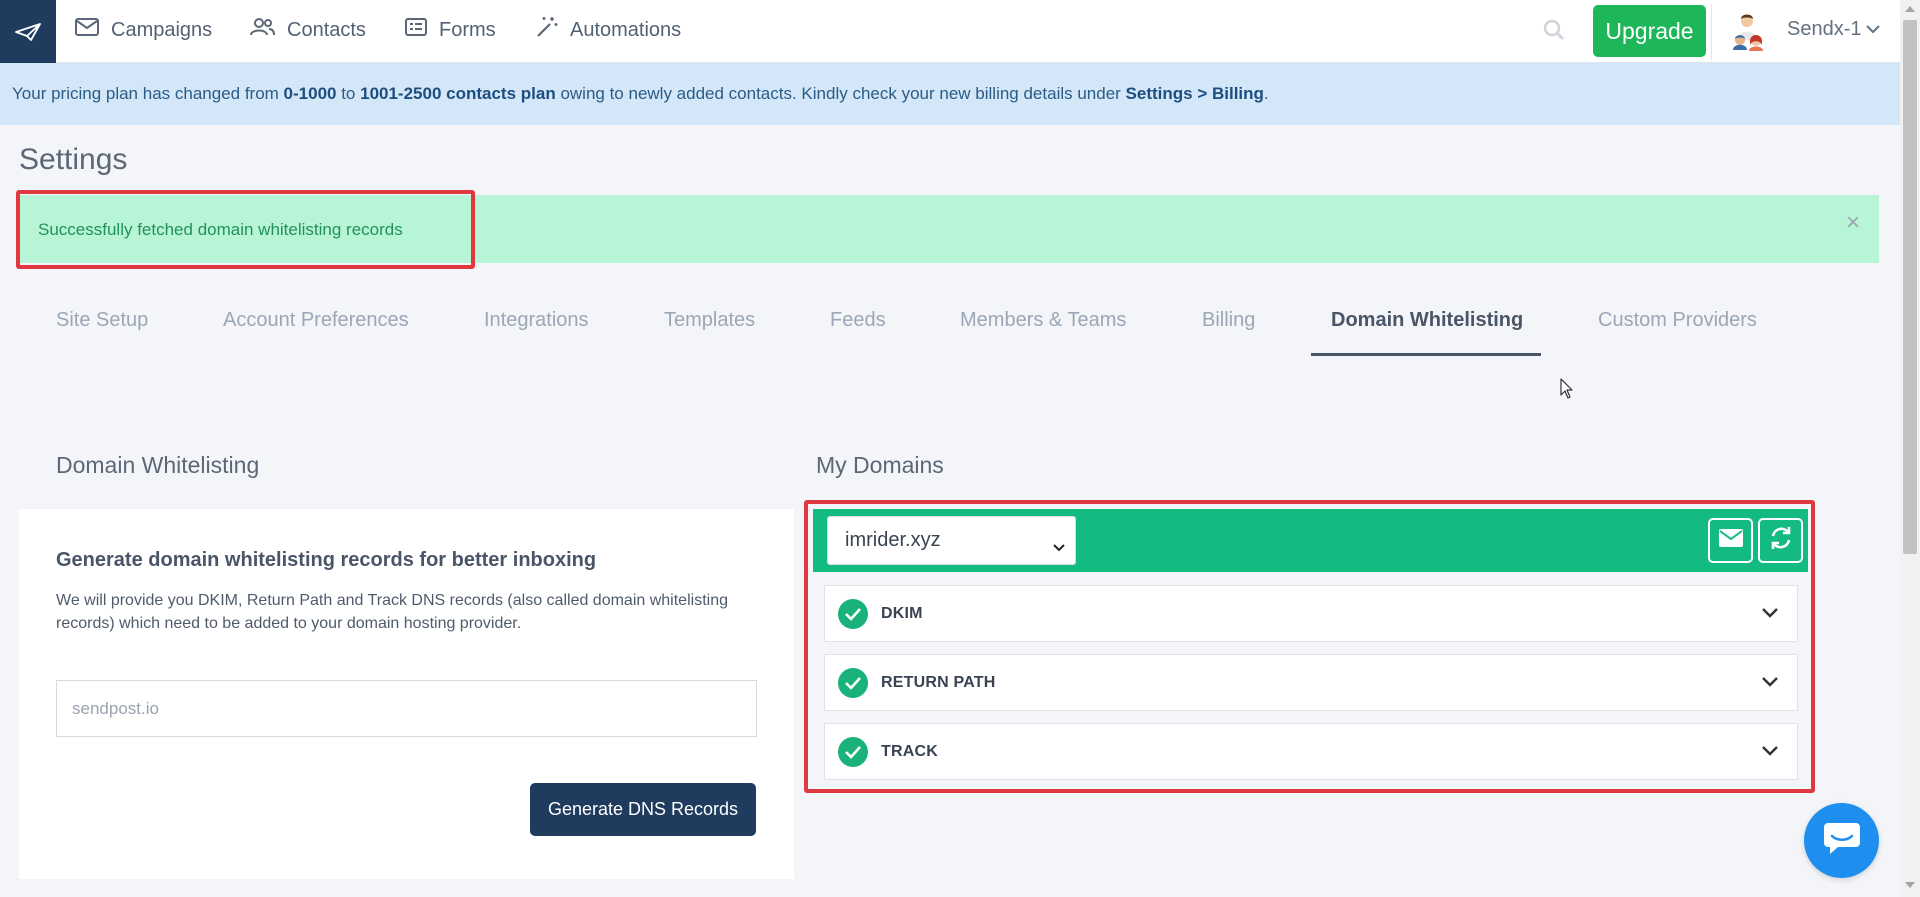 This screenshot has width=1920, height=897. I want to click on nav-campaigns: Campaigns, so click(143, 30).